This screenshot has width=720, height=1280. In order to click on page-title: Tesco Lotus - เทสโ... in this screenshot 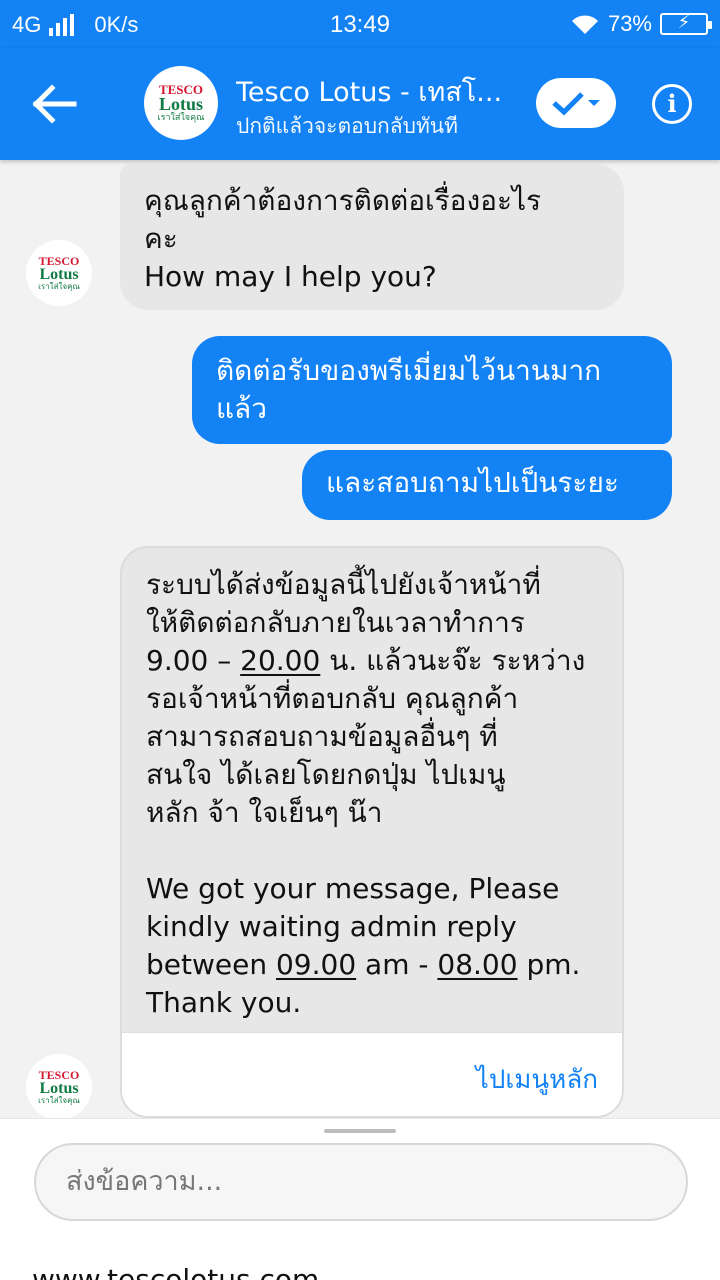, I will do `click(371, 91)`.